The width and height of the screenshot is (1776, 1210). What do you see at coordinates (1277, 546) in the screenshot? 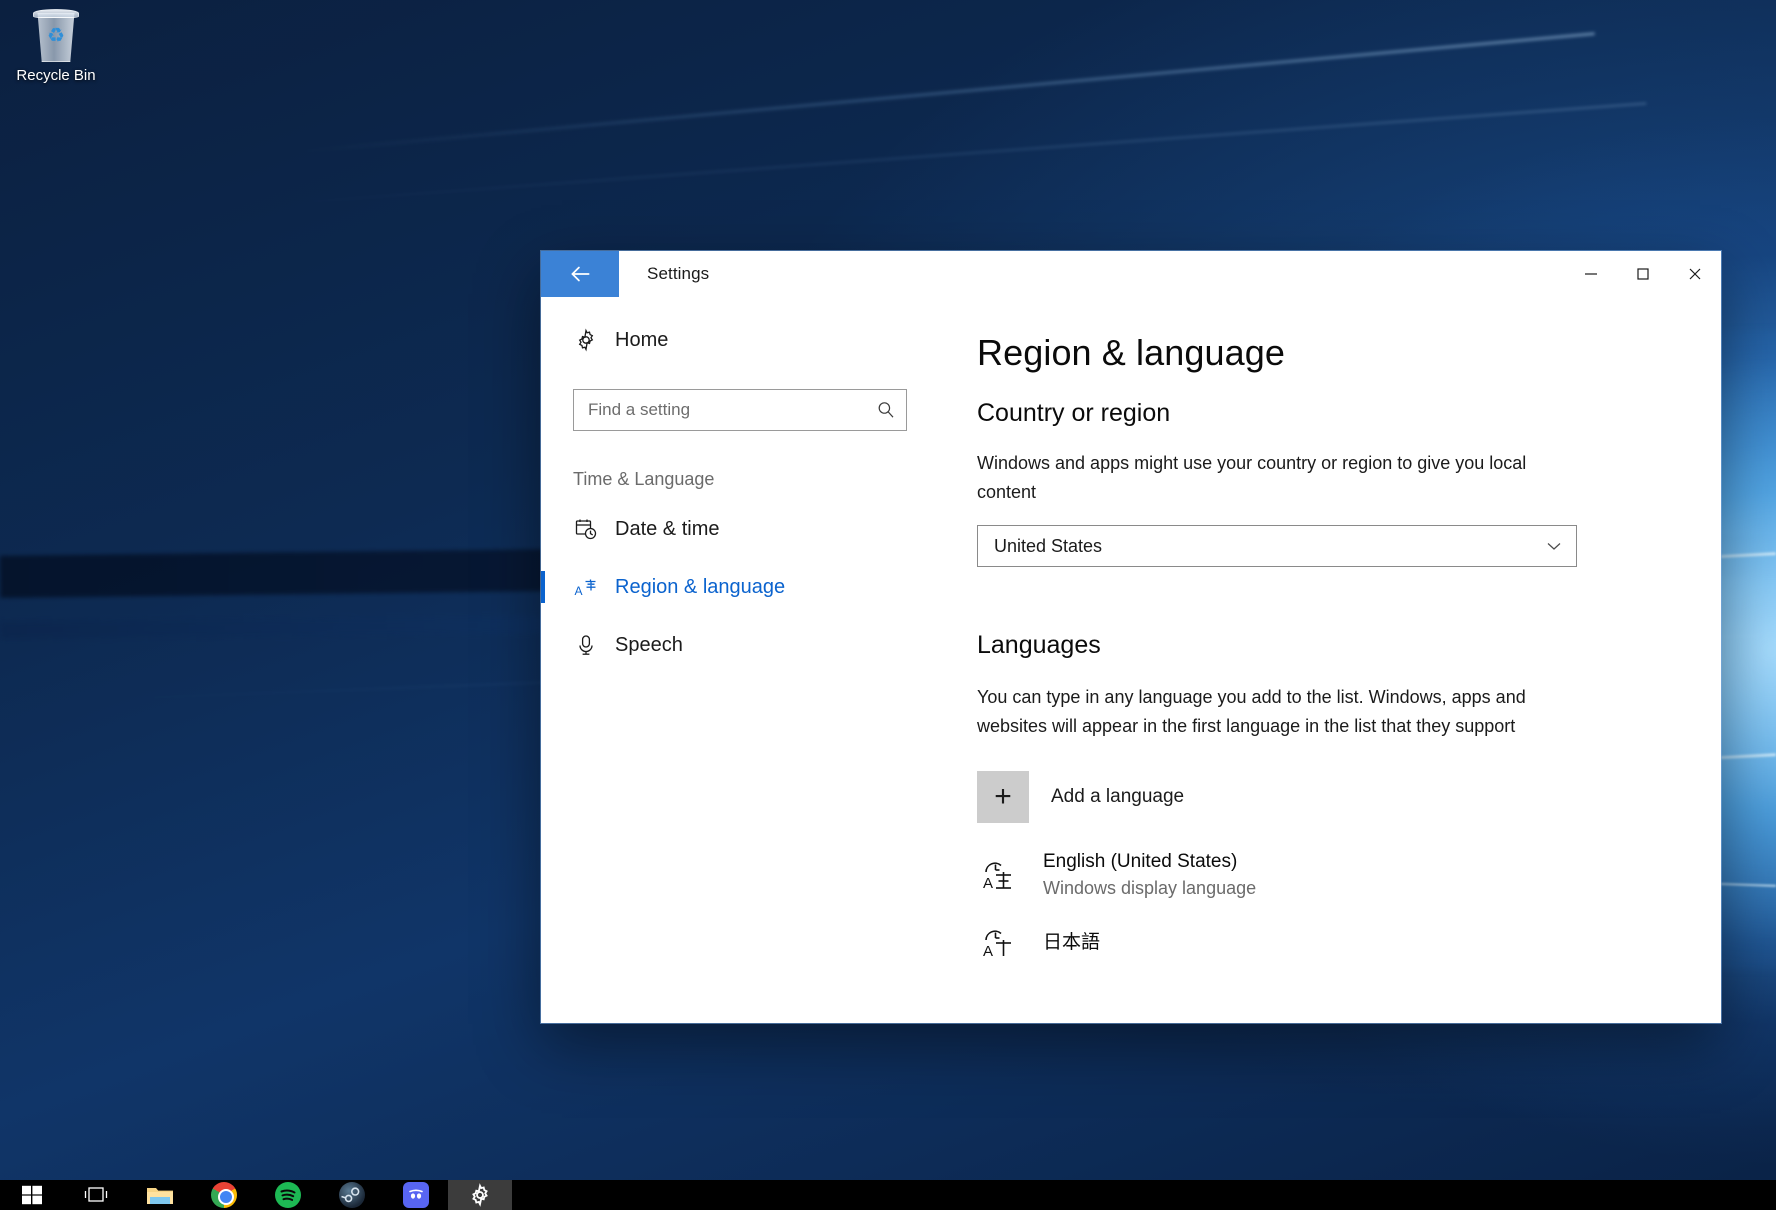
I see `country-region-select: United States` at bounding box center [1277, 546].